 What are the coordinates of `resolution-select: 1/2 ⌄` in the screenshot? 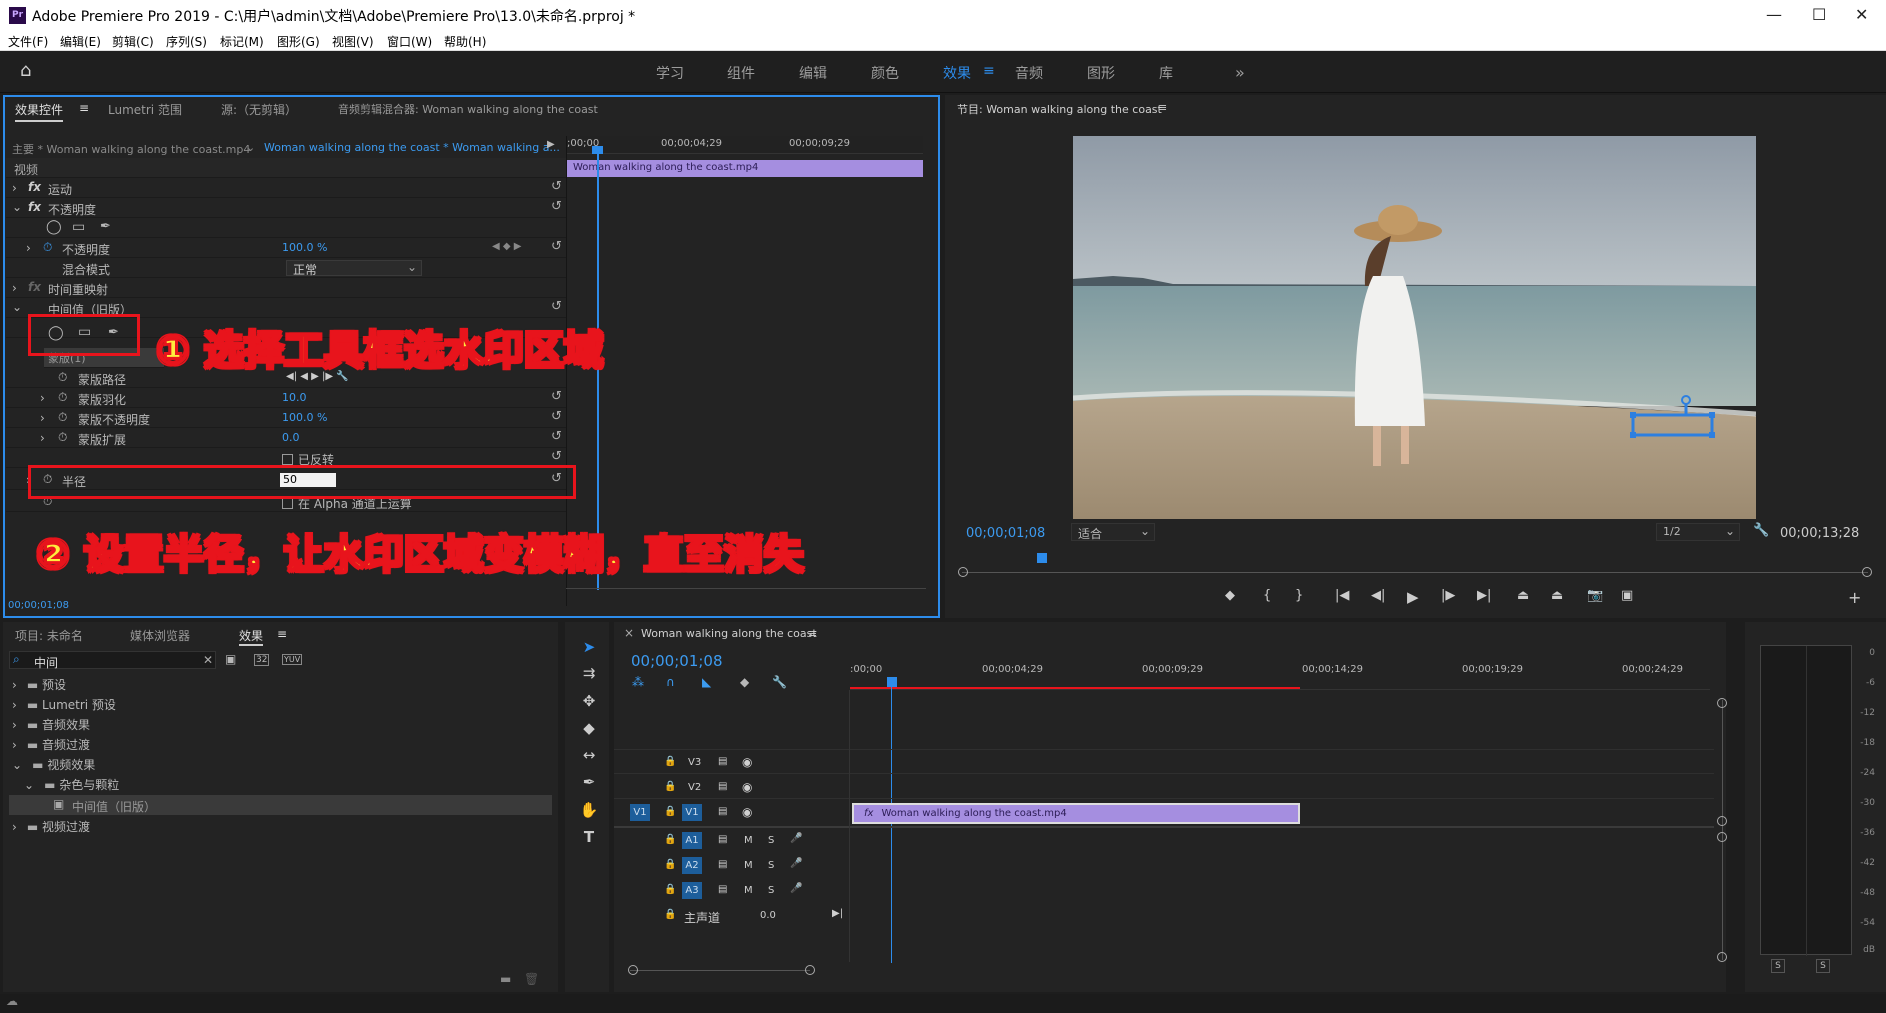 It's located at (1698, 532).